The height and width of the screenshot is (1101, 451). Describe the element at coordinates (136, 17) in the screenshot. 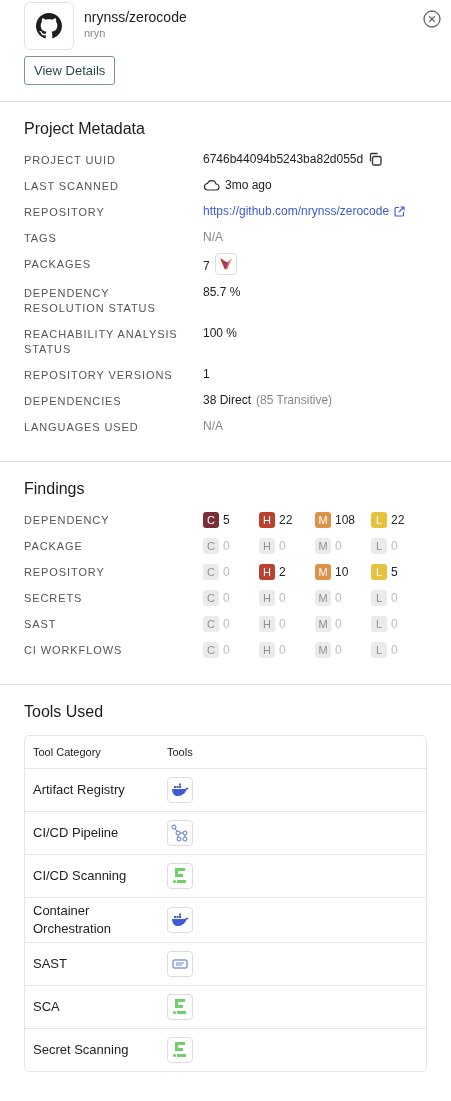

I see `project-title: nrynss/zerocode` at that location.